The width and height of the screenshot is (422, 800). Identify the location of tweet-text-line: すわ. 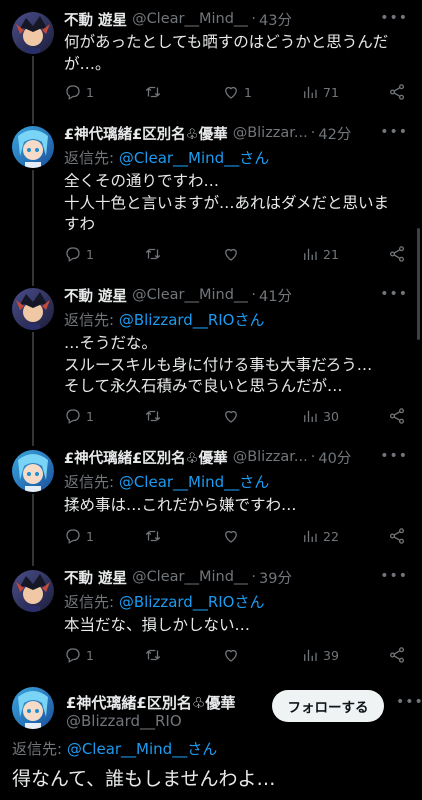
(80, 224).